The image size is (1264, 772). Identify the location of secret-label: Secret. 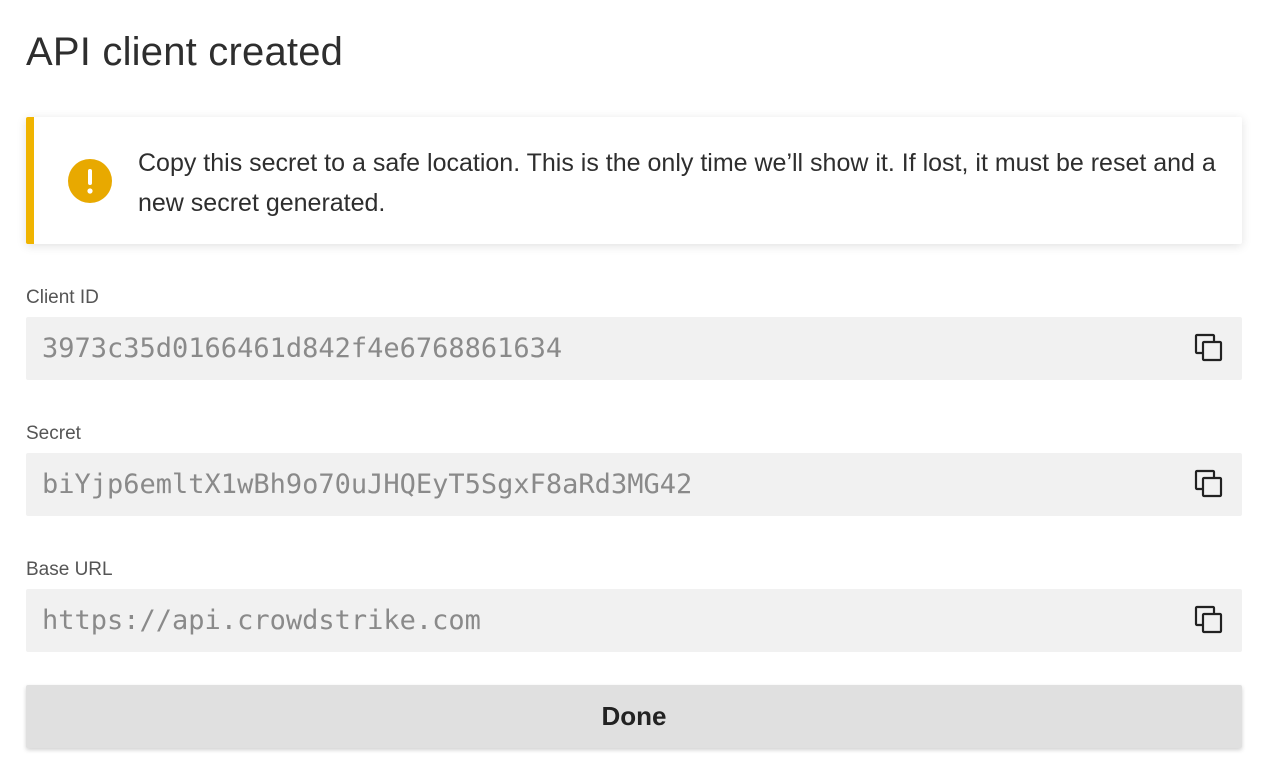
(53, 433).